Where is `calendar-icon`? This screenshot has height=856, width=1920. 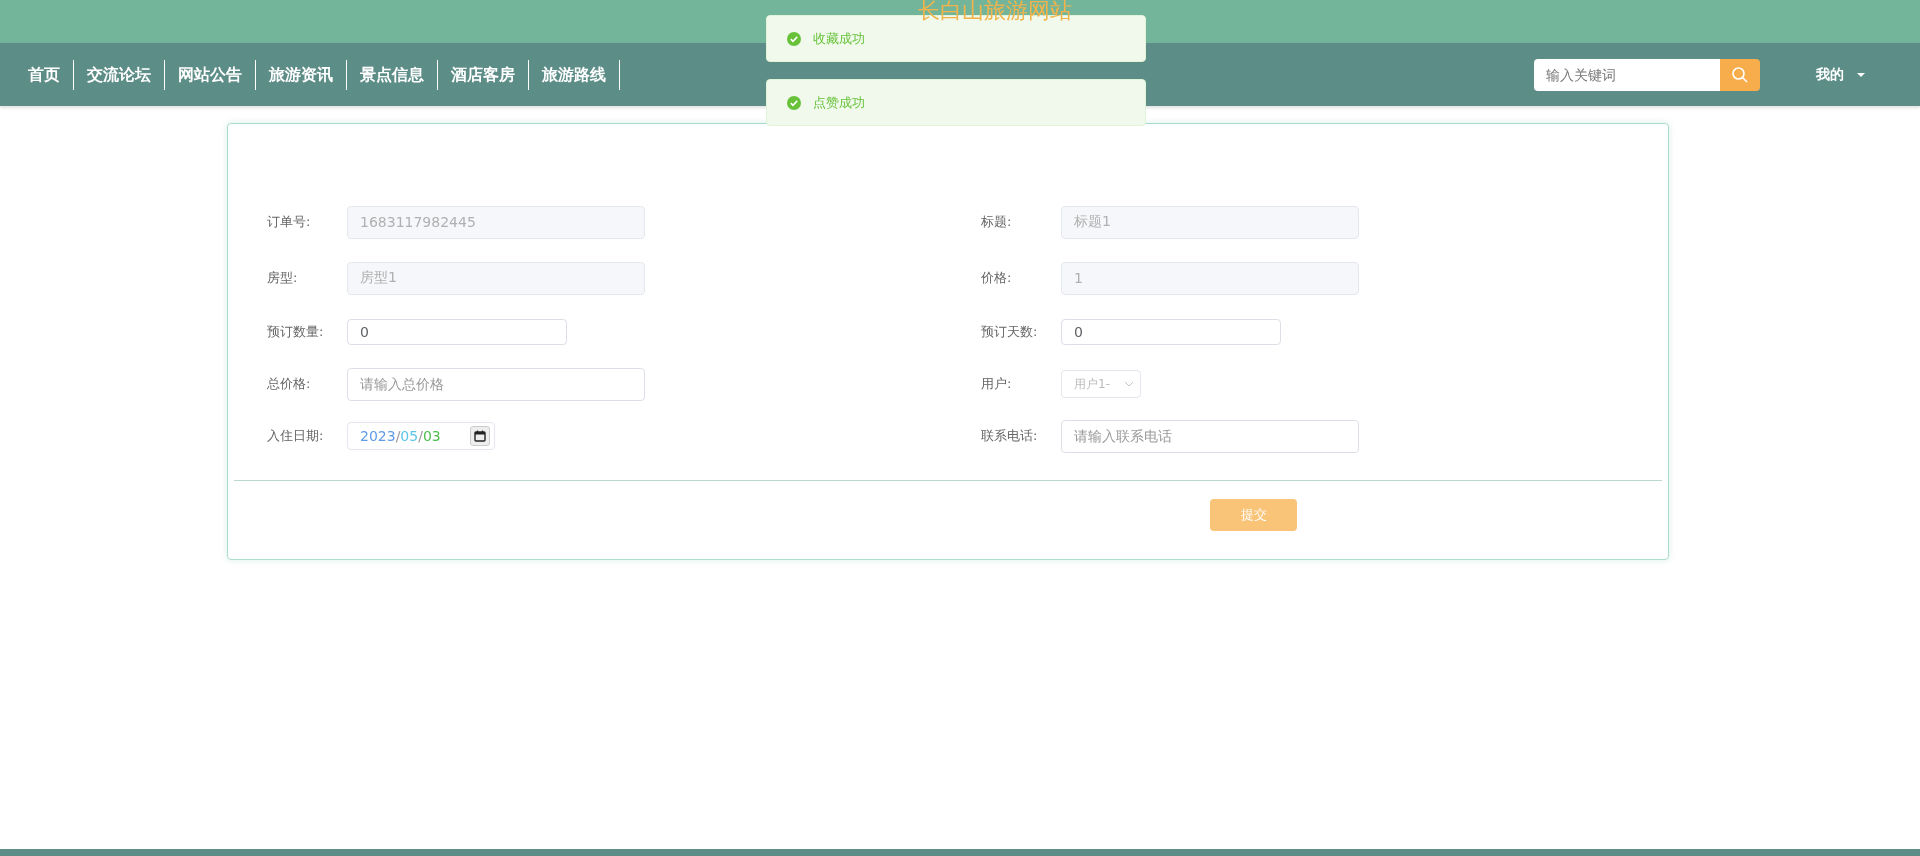
calendar-icon is located at coordinates (480, 436).